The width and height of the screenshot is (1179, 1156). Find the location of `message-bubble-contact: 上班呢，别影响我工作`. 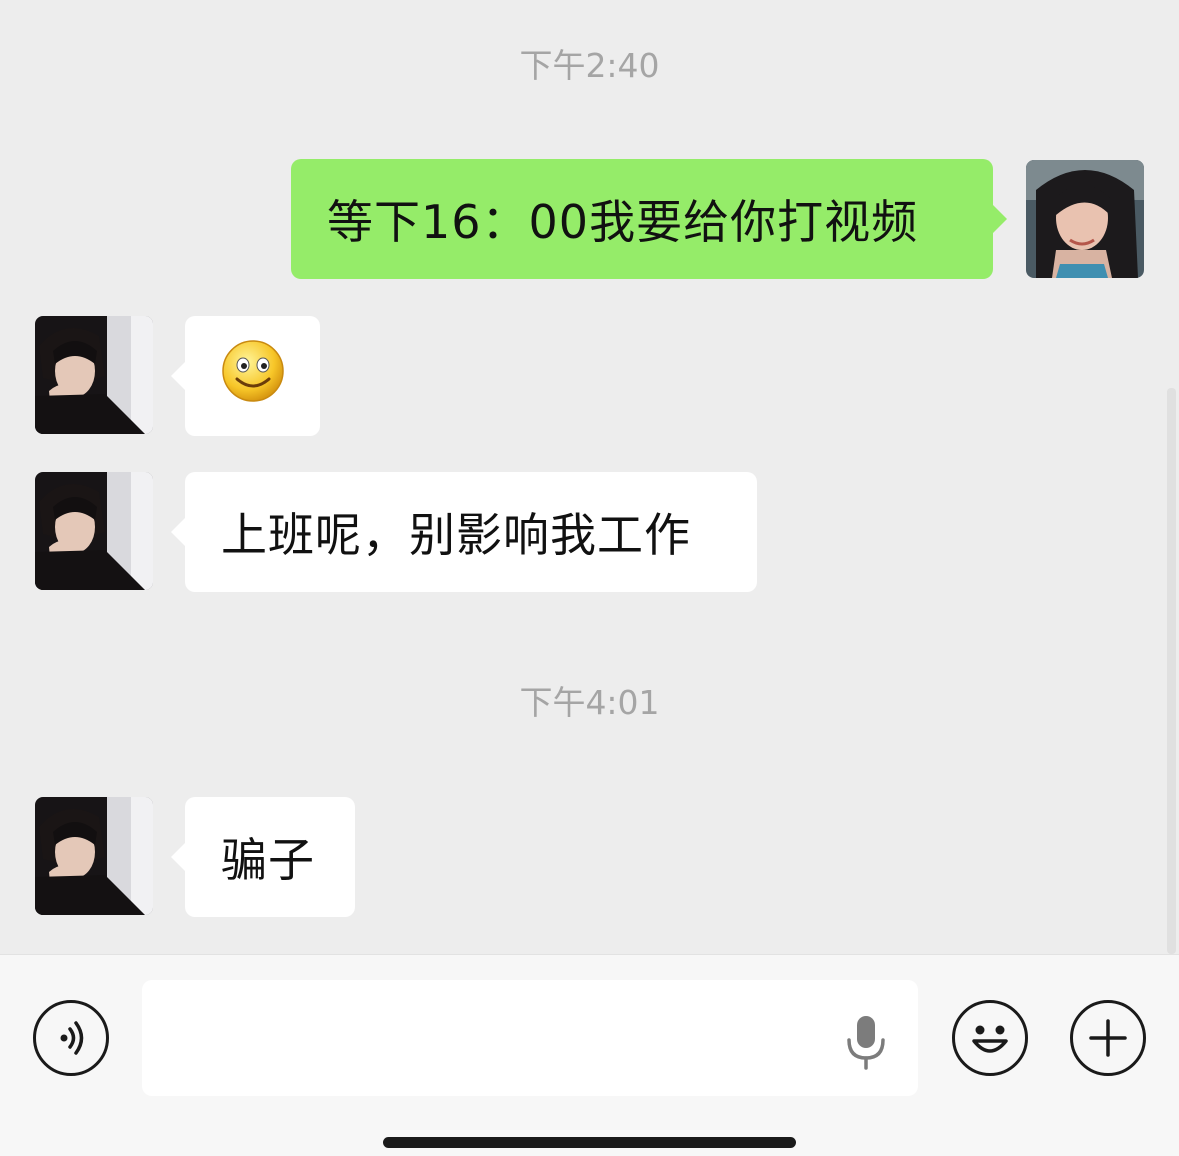

message-bubble-contact: 上班呢，别影响我工作 is located at coordinates (464, 532).